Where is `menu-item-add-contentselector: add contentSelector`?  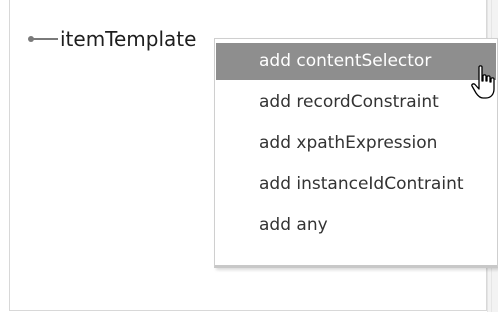 menu-item-add-contentselector: add contentSelector is located at coordinates (356, 61).